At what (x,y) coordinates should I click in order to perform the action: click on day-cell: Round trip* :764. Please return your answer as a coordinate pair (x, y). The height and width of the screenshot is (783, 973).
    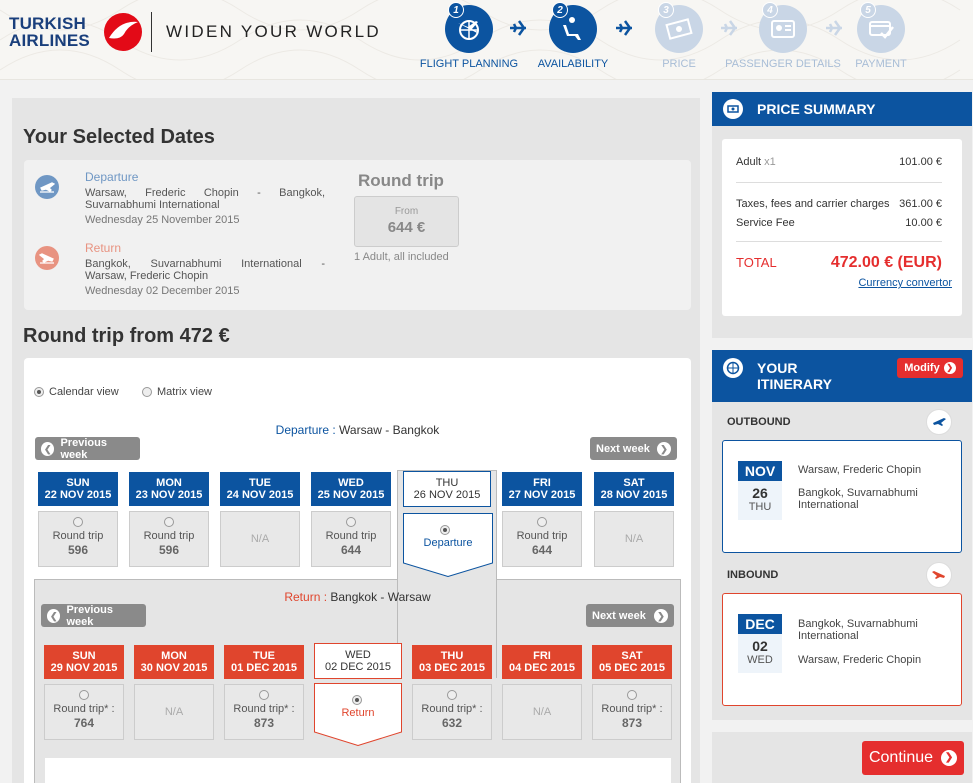
    Looking at the image, I should click on (84, 712).